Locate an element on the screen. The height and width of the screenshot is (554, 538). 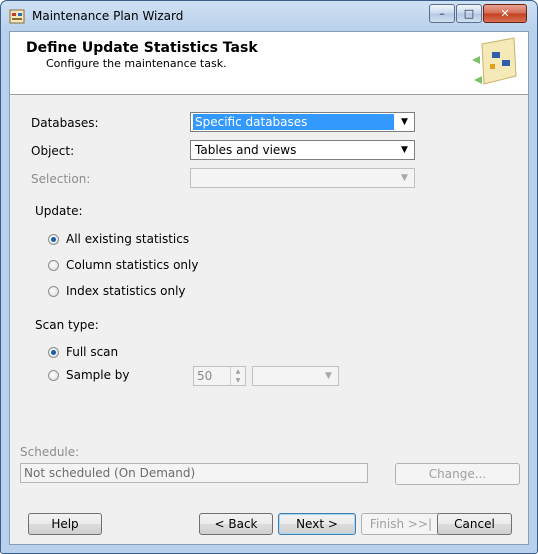
selection-dropdown: ▼ is located at coordinates (302, 178).